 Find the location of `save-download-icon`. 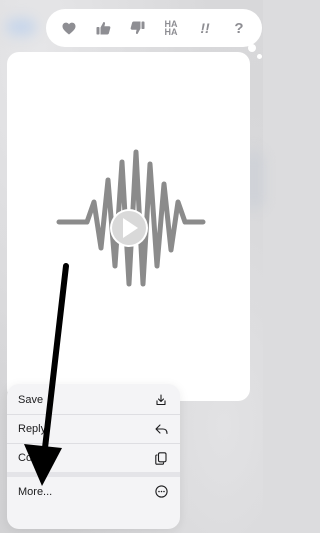

save-download-icon is located at coordinates (161, 400).